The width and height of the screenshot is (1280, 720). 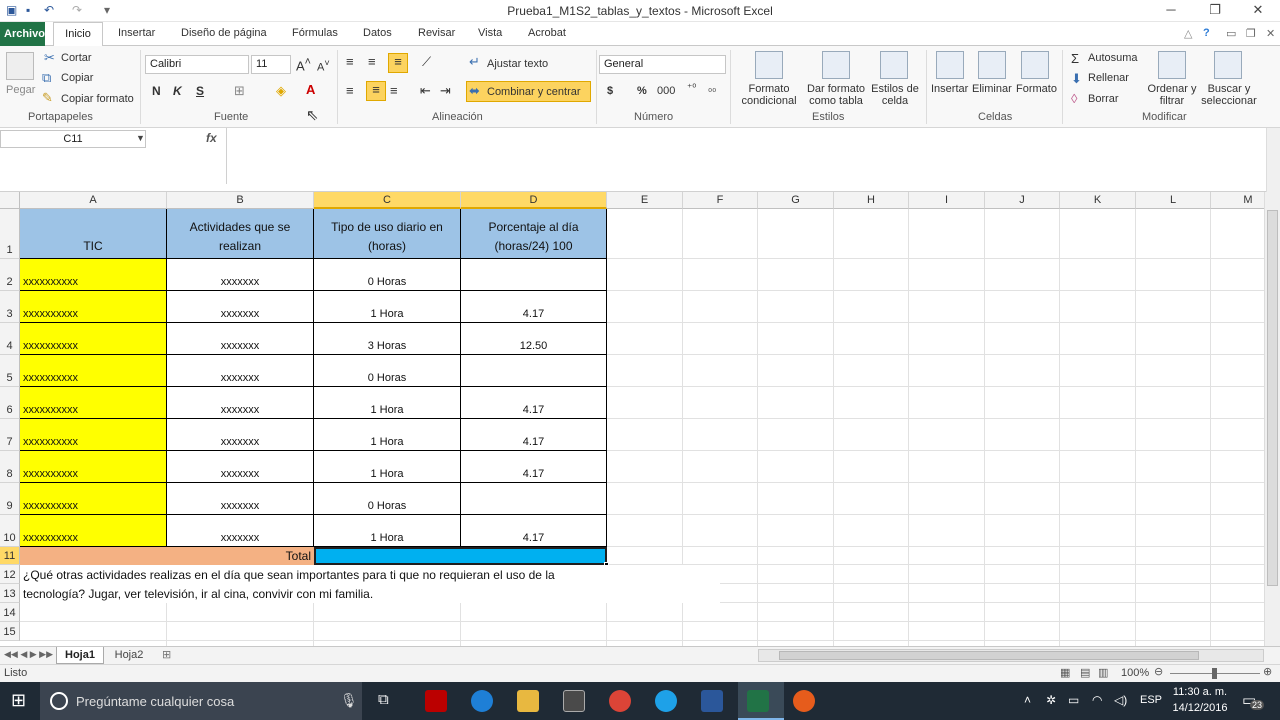 What do you see at coordinates (47, 98) in the screenshot?
I see `format-painter-icon: ✎` at bounding box center [47, 98].